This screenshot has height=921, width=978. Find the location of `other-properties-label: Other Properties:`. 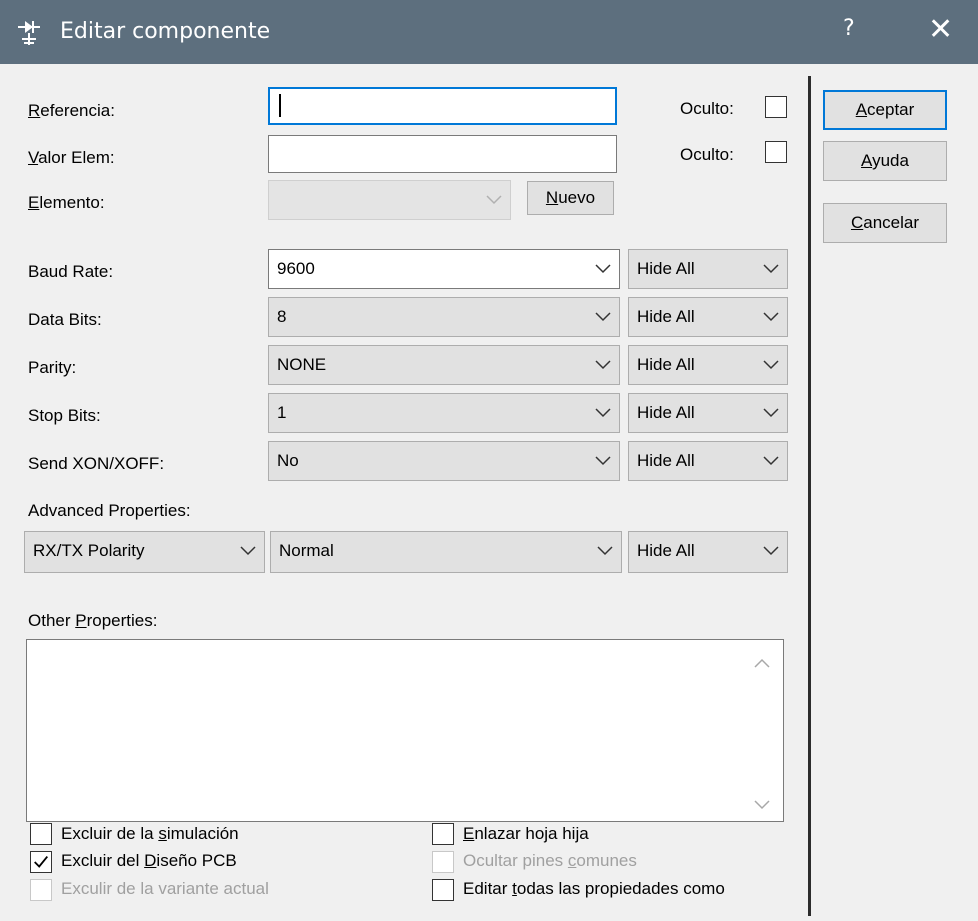

other-properties-label: Other Properties: is located at coordinates (93, 620).